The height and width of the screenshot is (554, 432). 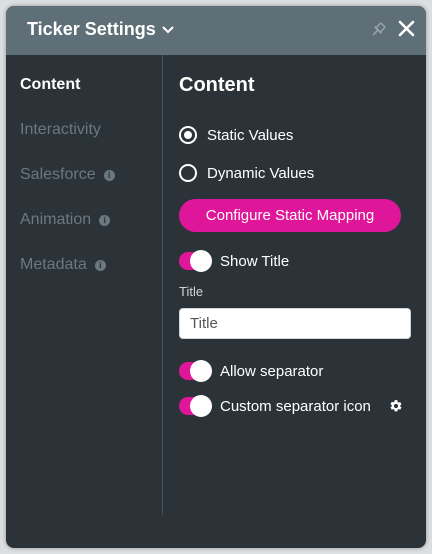 I want to click on custom-separator-row: Custom separator icon, so click(x=291, y=406).